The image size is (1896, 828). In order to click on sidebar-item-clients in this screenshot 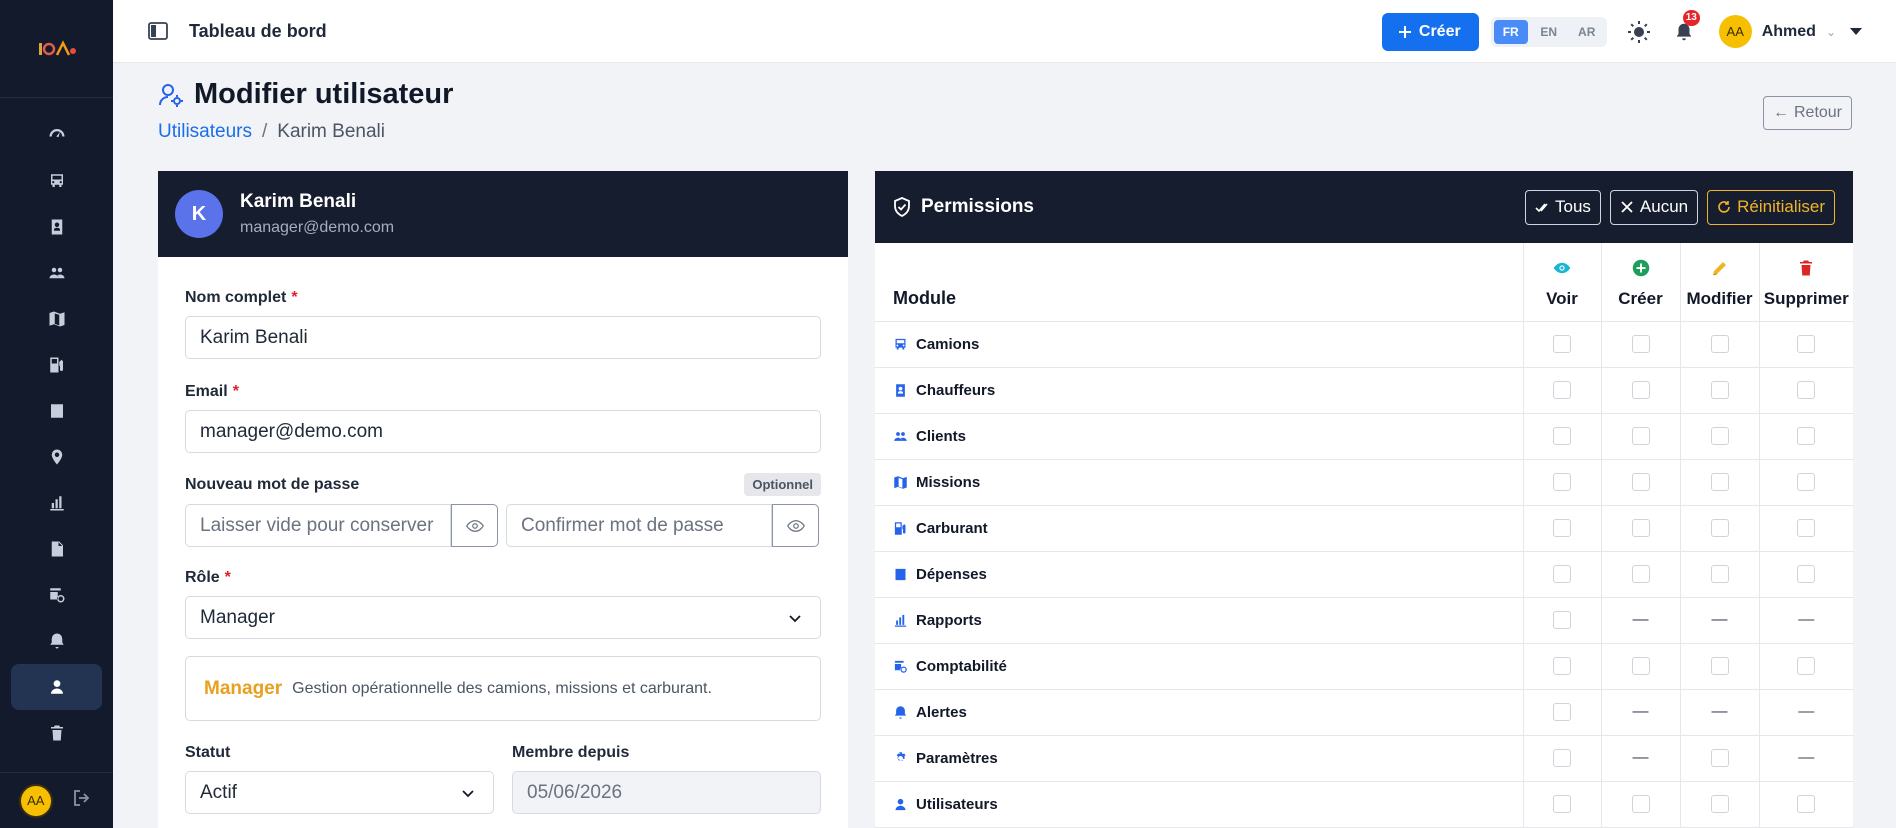, I will do `click(56, 273)`.